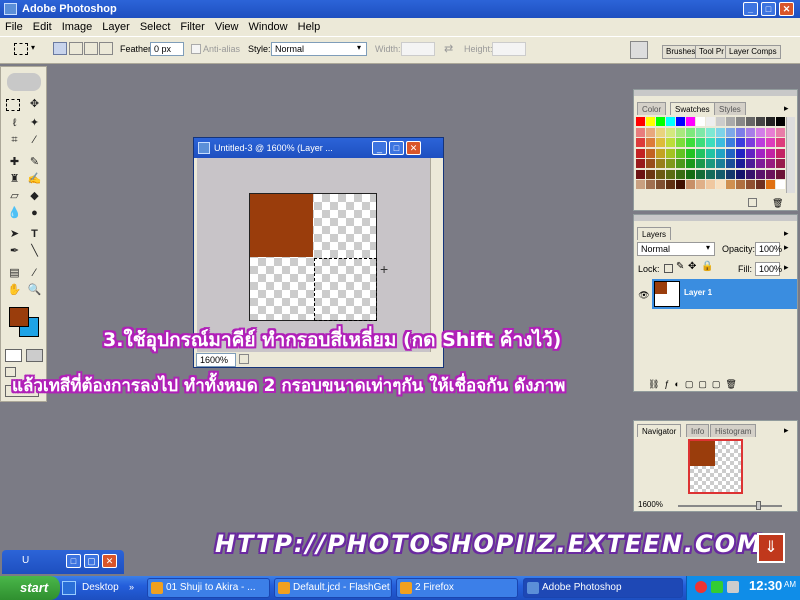 The width and height of the screenshot is (800, 600). Describe the element at coordinates (34, 290) in the screenshot. I see `zoom-icon: 🔍` at that location.